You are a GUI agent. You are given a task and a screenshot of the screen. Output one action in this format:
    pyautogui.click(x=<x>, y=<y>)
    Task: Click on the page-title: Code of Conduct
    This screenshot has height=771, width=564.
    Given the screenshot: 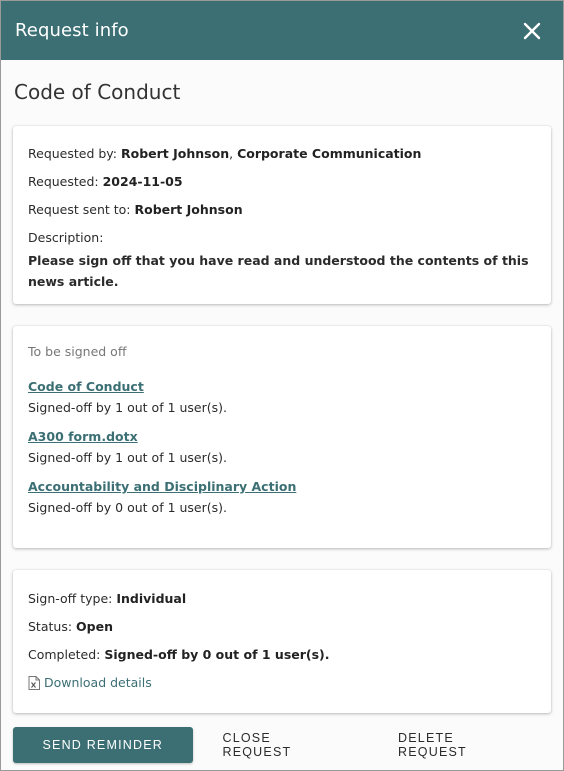 What is the action you would take?
    pyautogui.click(x=97, y=92)
    